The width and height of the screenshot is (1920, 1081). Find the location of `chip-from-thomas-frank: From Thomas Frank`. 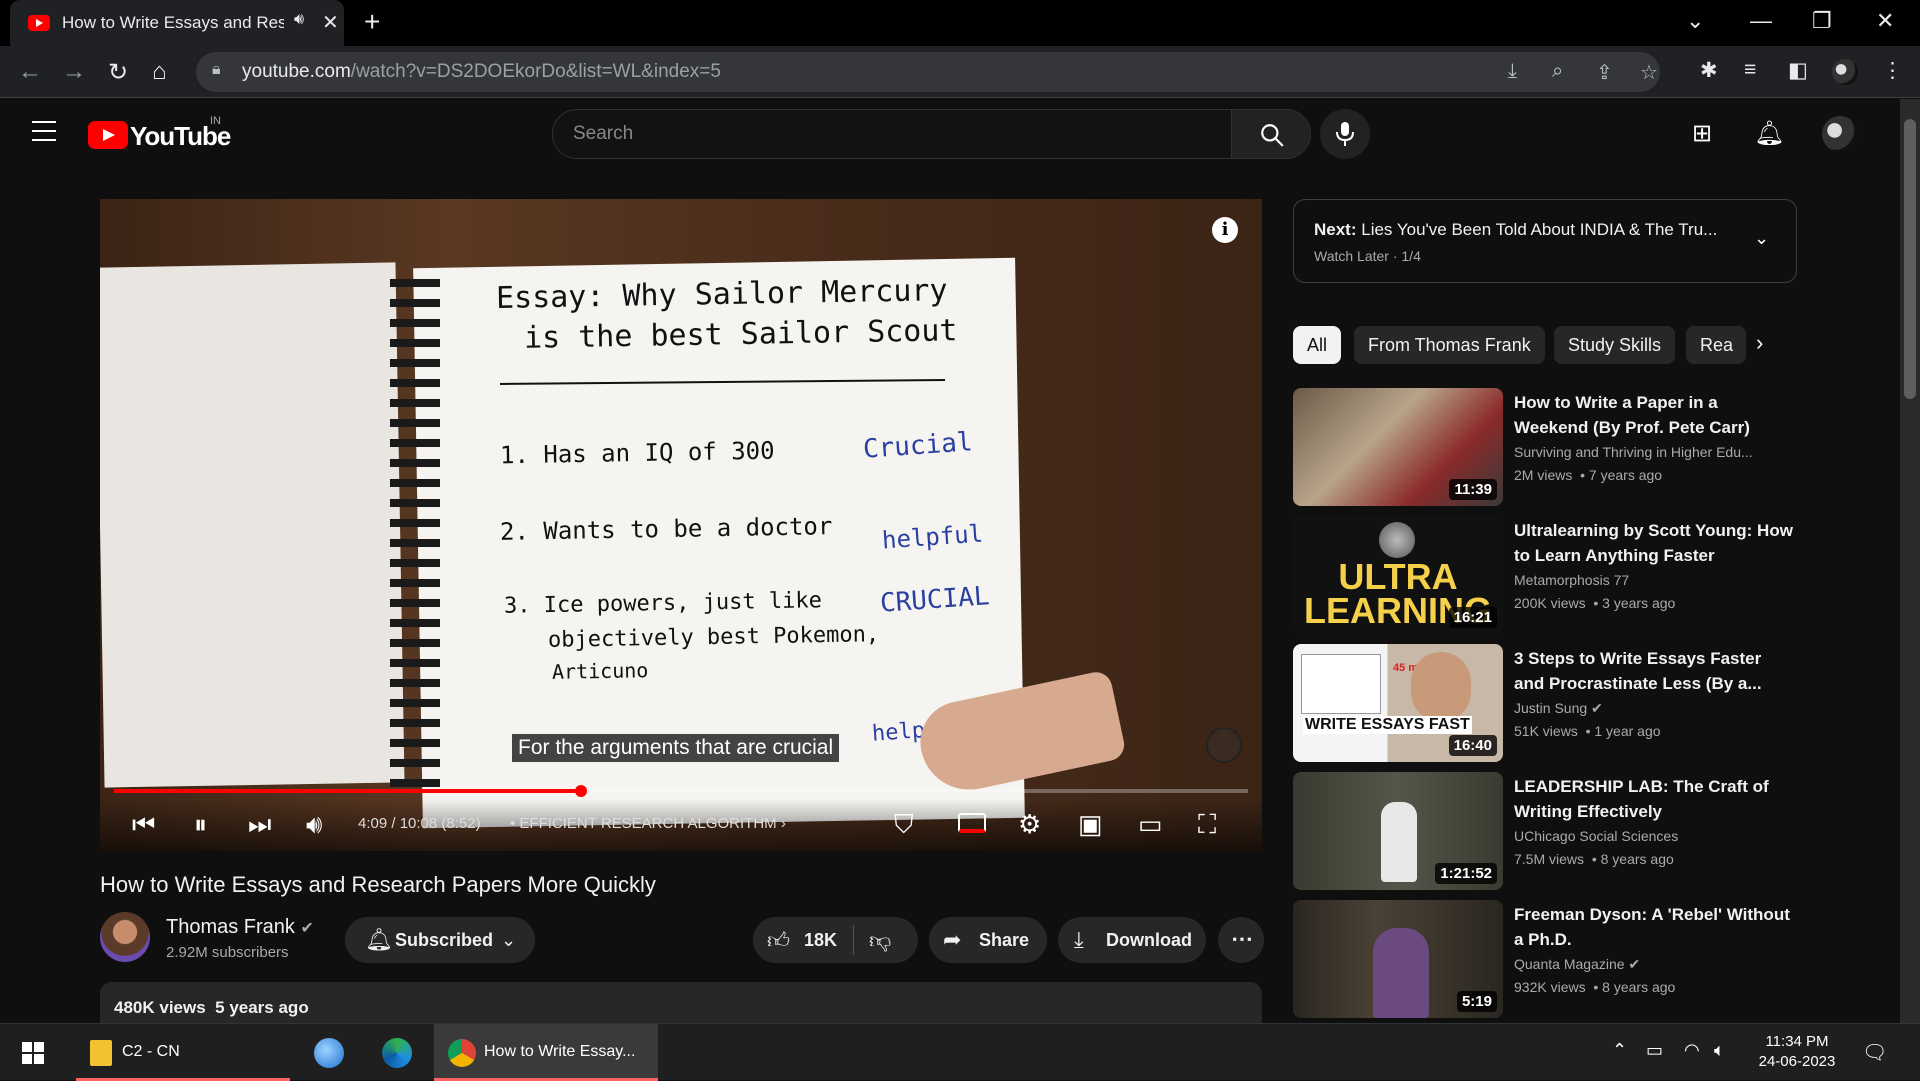

chip-from-thomas-frank: From Thomas Frank is located at coordinates (1449, 345).